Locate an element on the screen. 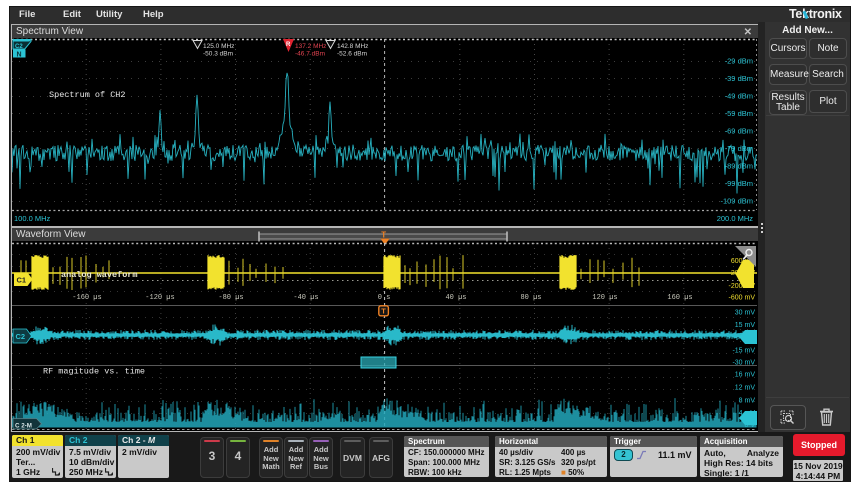 Image resolution: width=859 pixels, height=490 pixels. svg-text: -160 µs is located at coordinates (86, 298).